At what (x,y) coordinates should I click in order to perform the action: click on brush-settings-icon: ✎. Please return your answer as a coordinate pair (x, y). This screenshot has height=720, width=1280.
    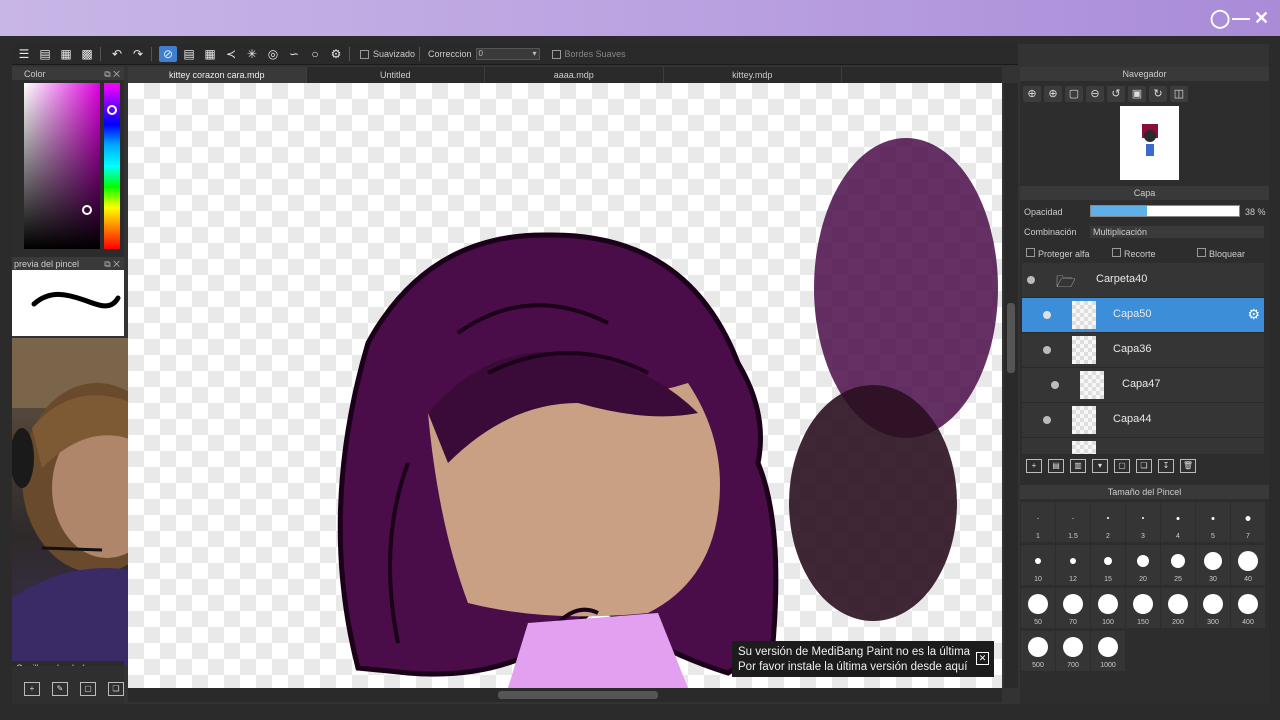
    Looking at the image, I should click on (60, 689).